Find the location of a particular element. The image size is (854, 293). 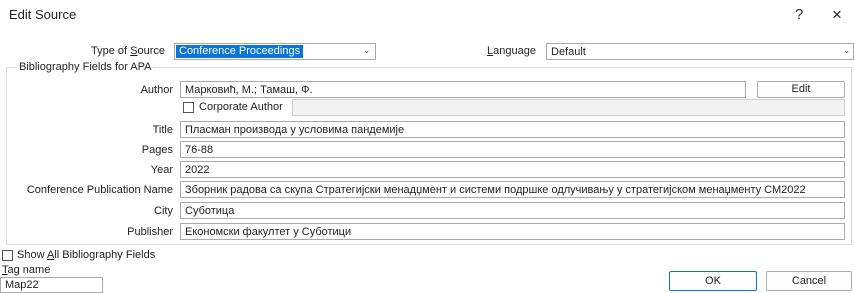

help-button: ? is located at coordinates (799, 14).